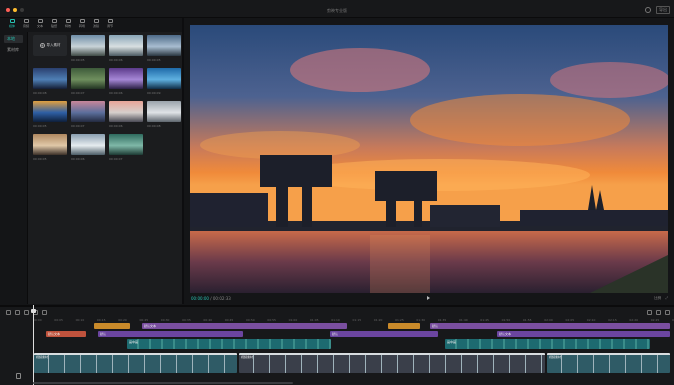 The height and width of the screenshot is (385, 674). Describe the element at coordinates (144, 320) in the screenshot. I see `ruler-tick-label: 00:25` at that location.